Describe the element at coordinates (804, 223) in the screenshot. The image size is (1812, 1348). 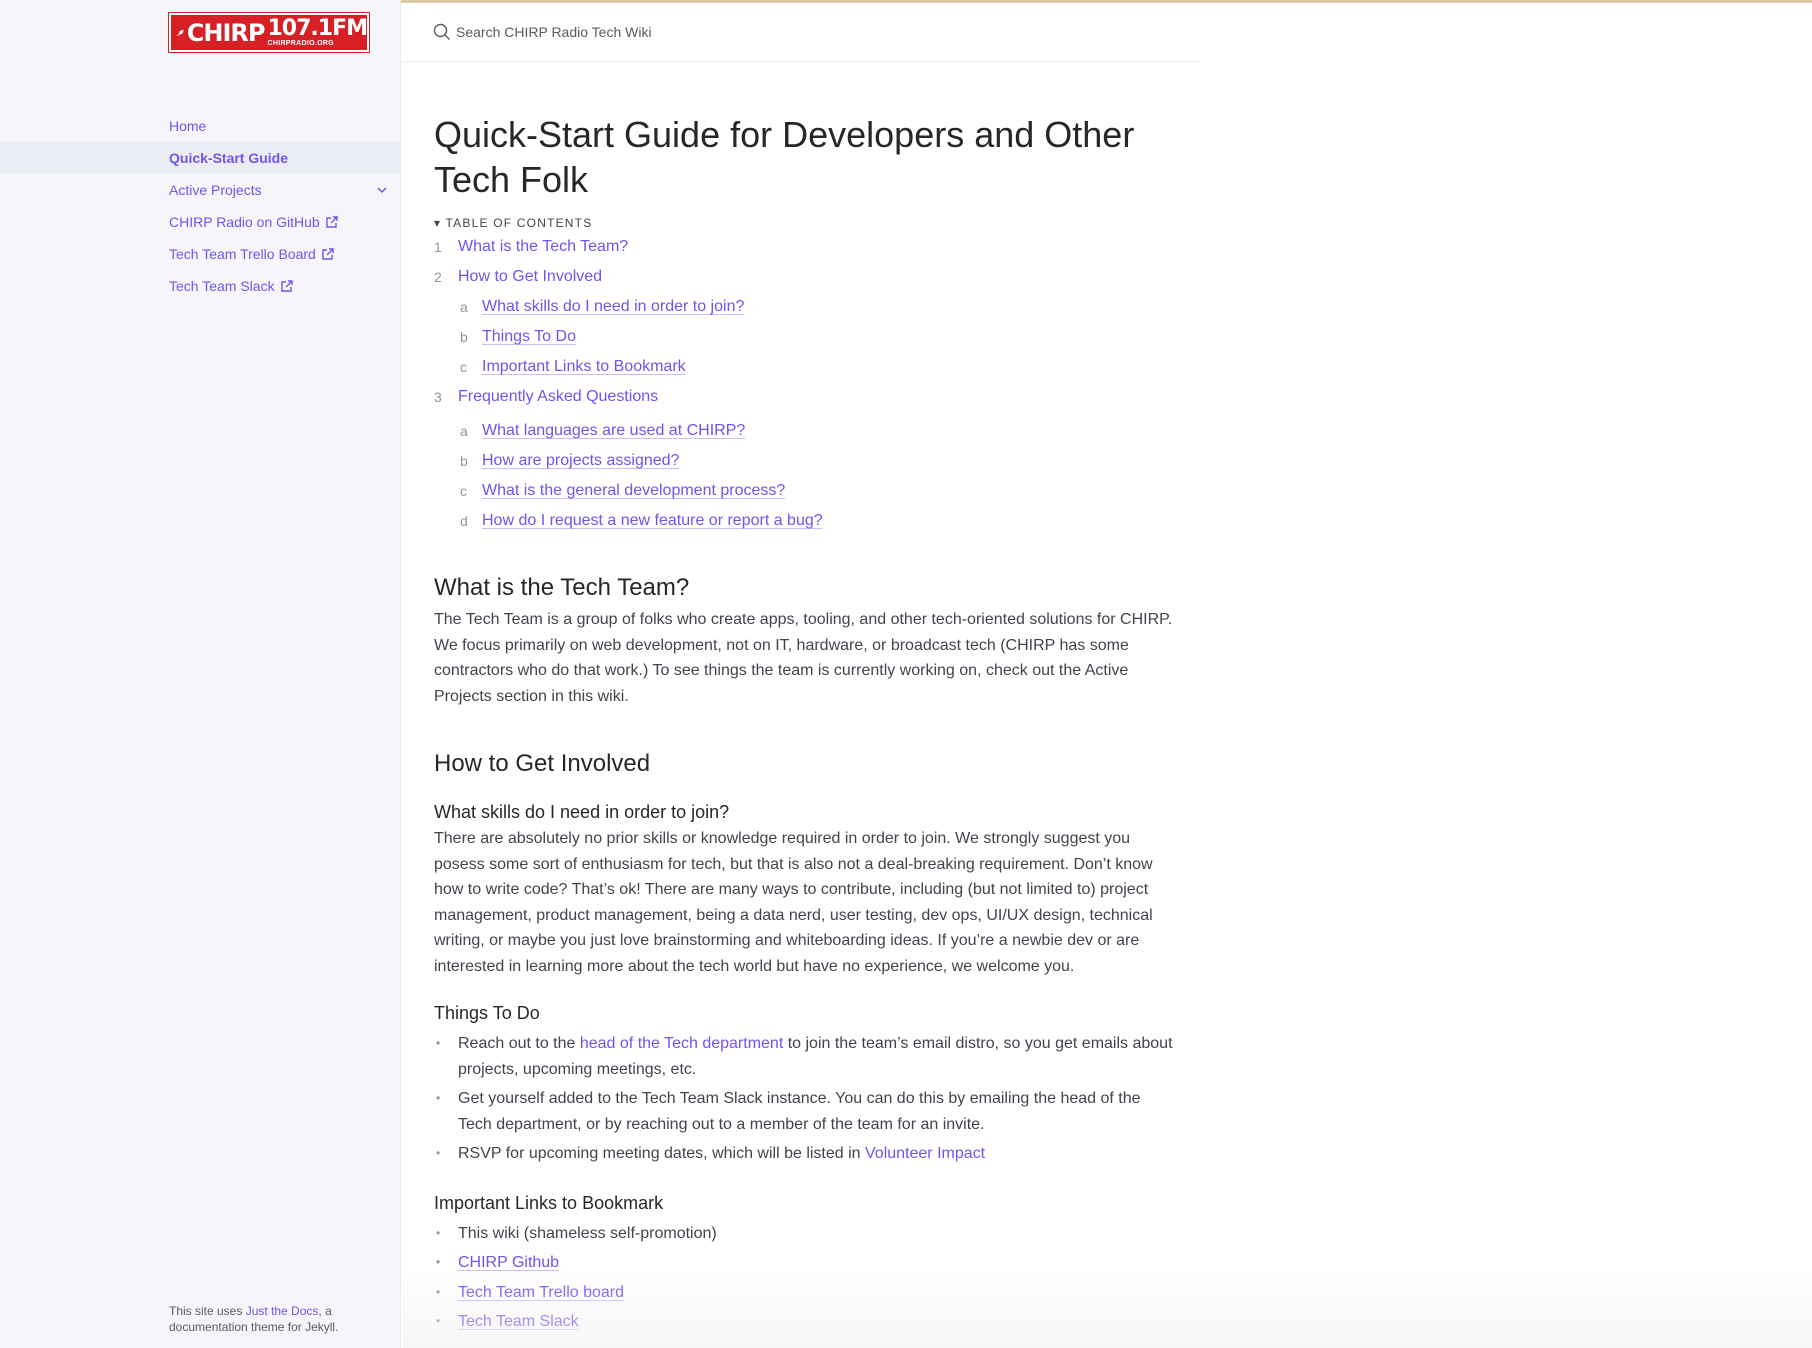
I see `toc-toggle: ▾ Table of contents` at that location.